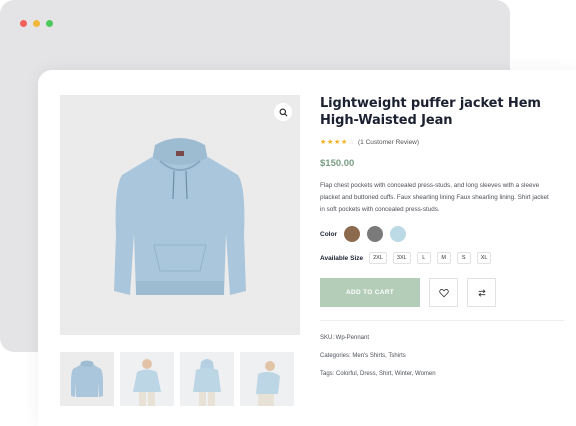 This screenshot has width=576, height=426. Describe the element at coordinates (397, 234) in the screenshot. I see `color-swatch-light-blue` at that location.